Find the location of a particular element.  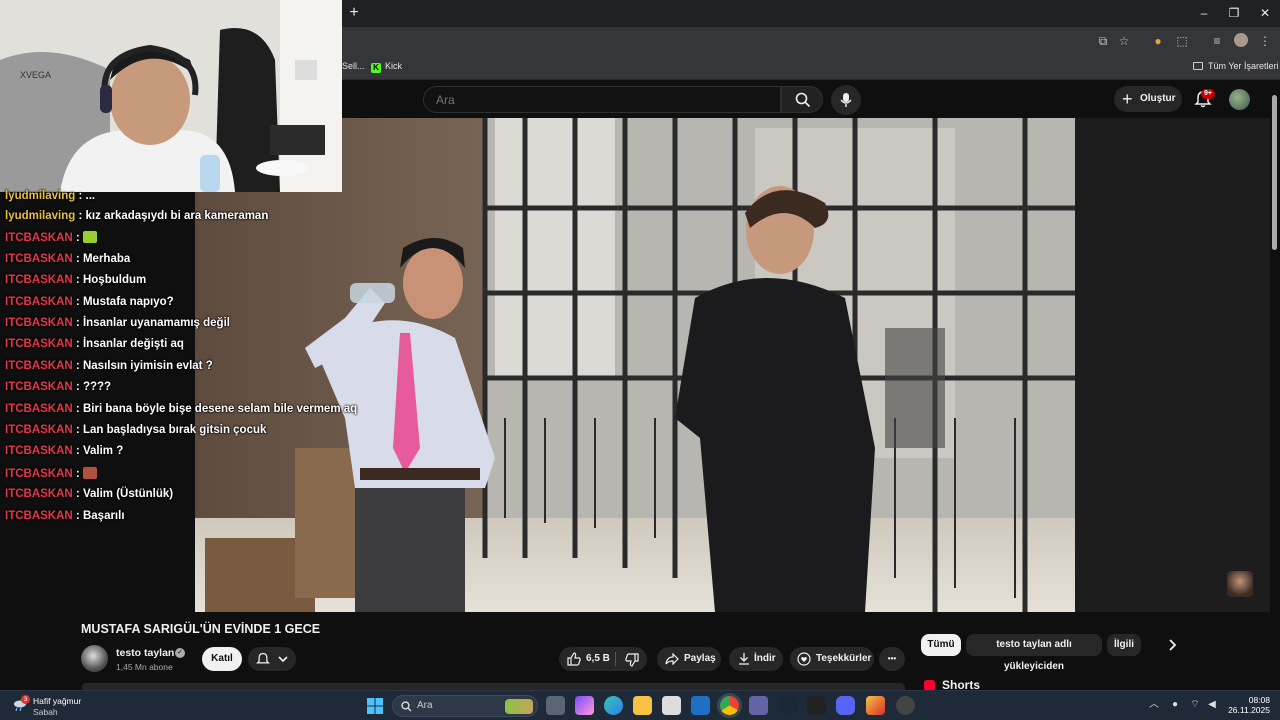

share-button: Paylaş is located at coordinates (689, 659).